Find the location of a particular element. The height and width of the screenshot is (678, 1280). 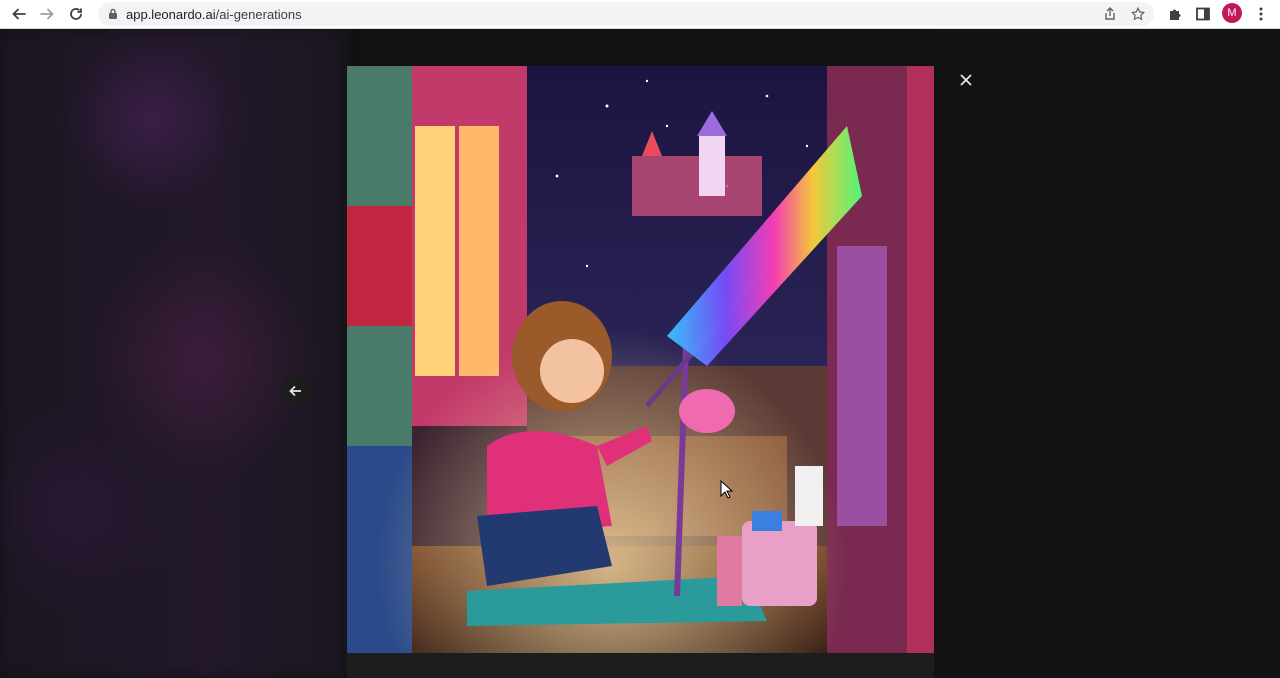

forward-button is located at coordinates (47, 14).